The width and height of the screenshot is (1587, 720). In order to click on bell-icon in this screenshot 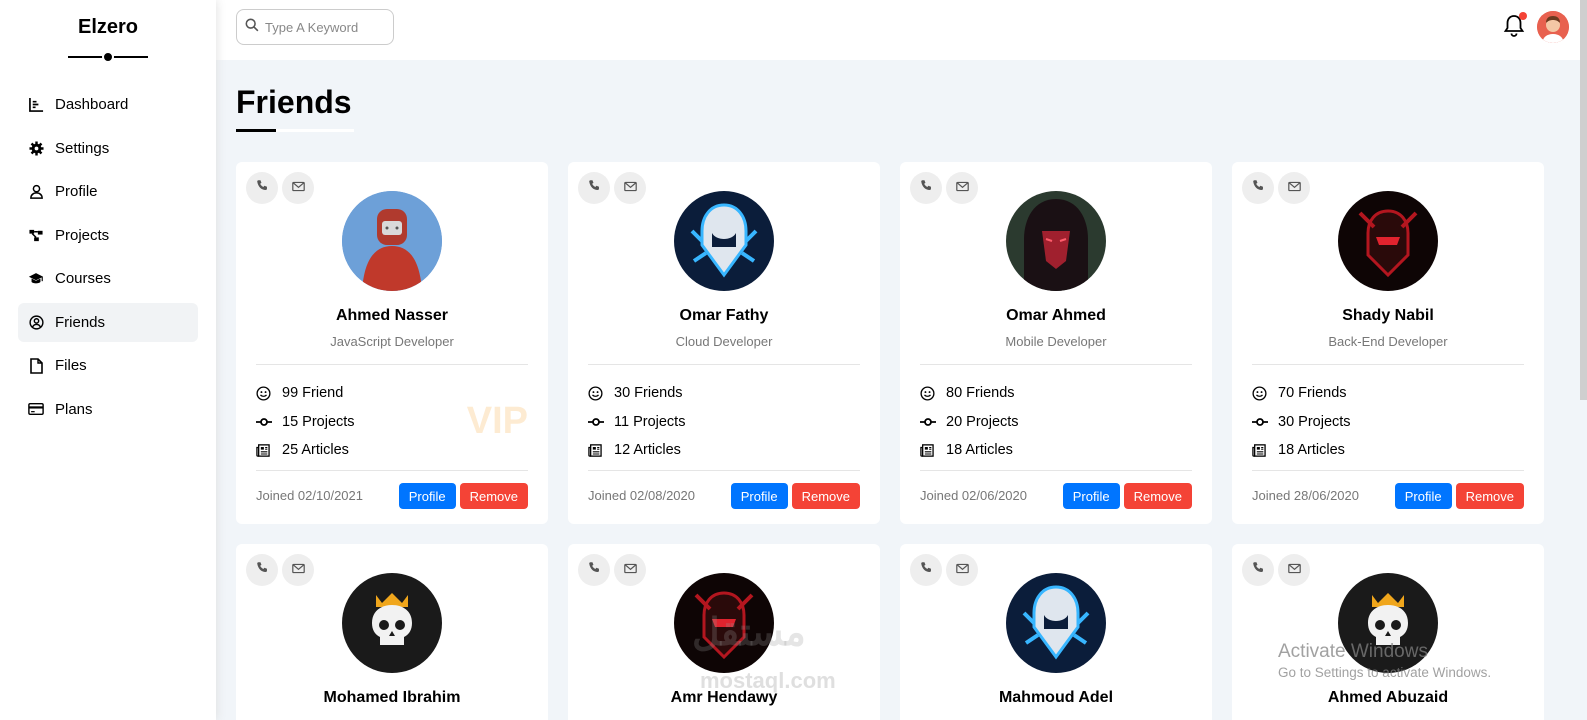, I will do `click(1514, 28)`.